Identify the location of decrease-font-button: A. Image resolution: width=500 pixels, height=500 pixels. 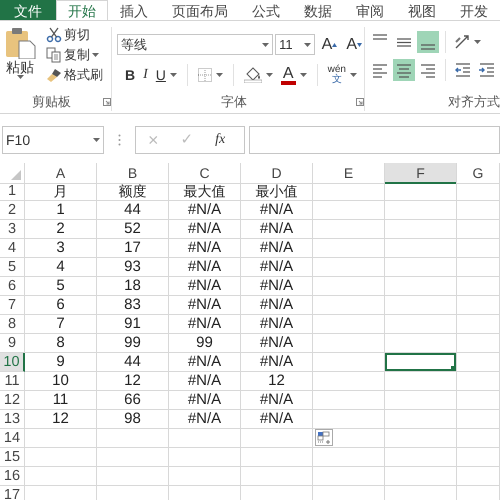
(354, 44).